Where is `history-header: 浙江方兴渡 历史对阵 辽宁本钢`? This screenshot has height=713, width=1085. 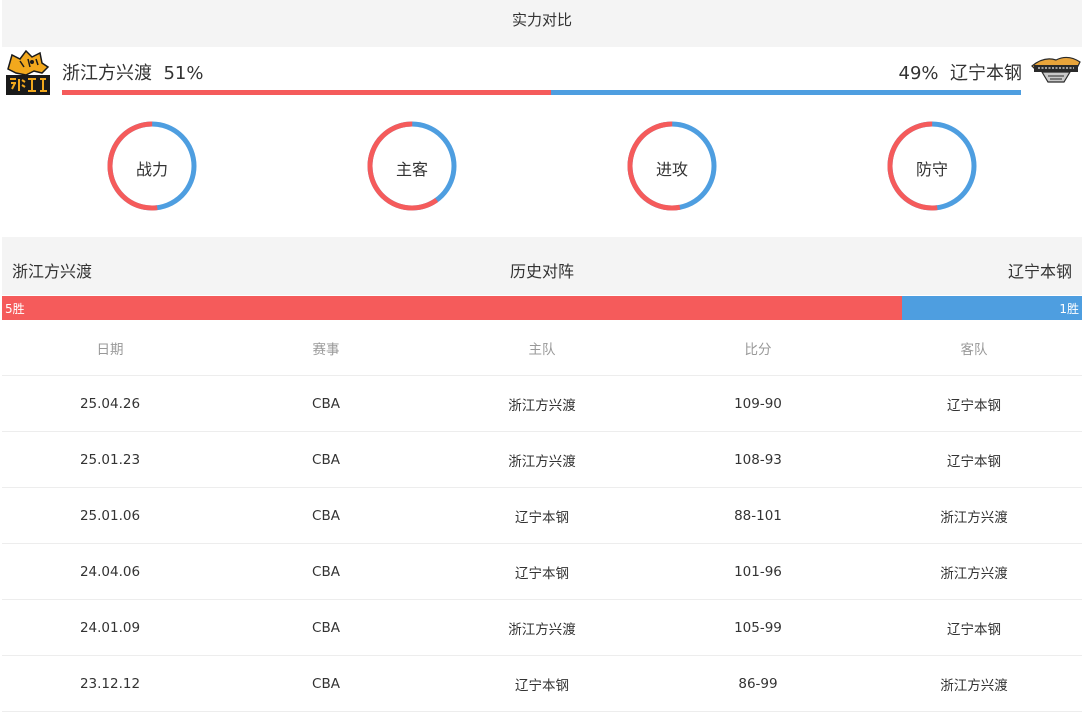 history-header: 浙江方兴渡 历史对阵 辽宁本钢 is located at coordinates (542, 266).